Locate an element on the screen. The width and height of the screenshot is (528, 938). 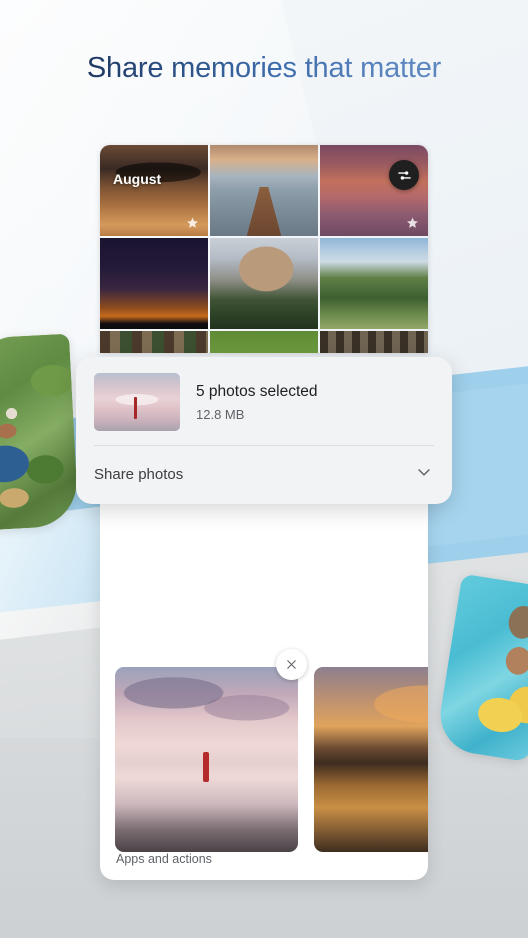
chevron-down-icon is located at coordinates (424, 474).